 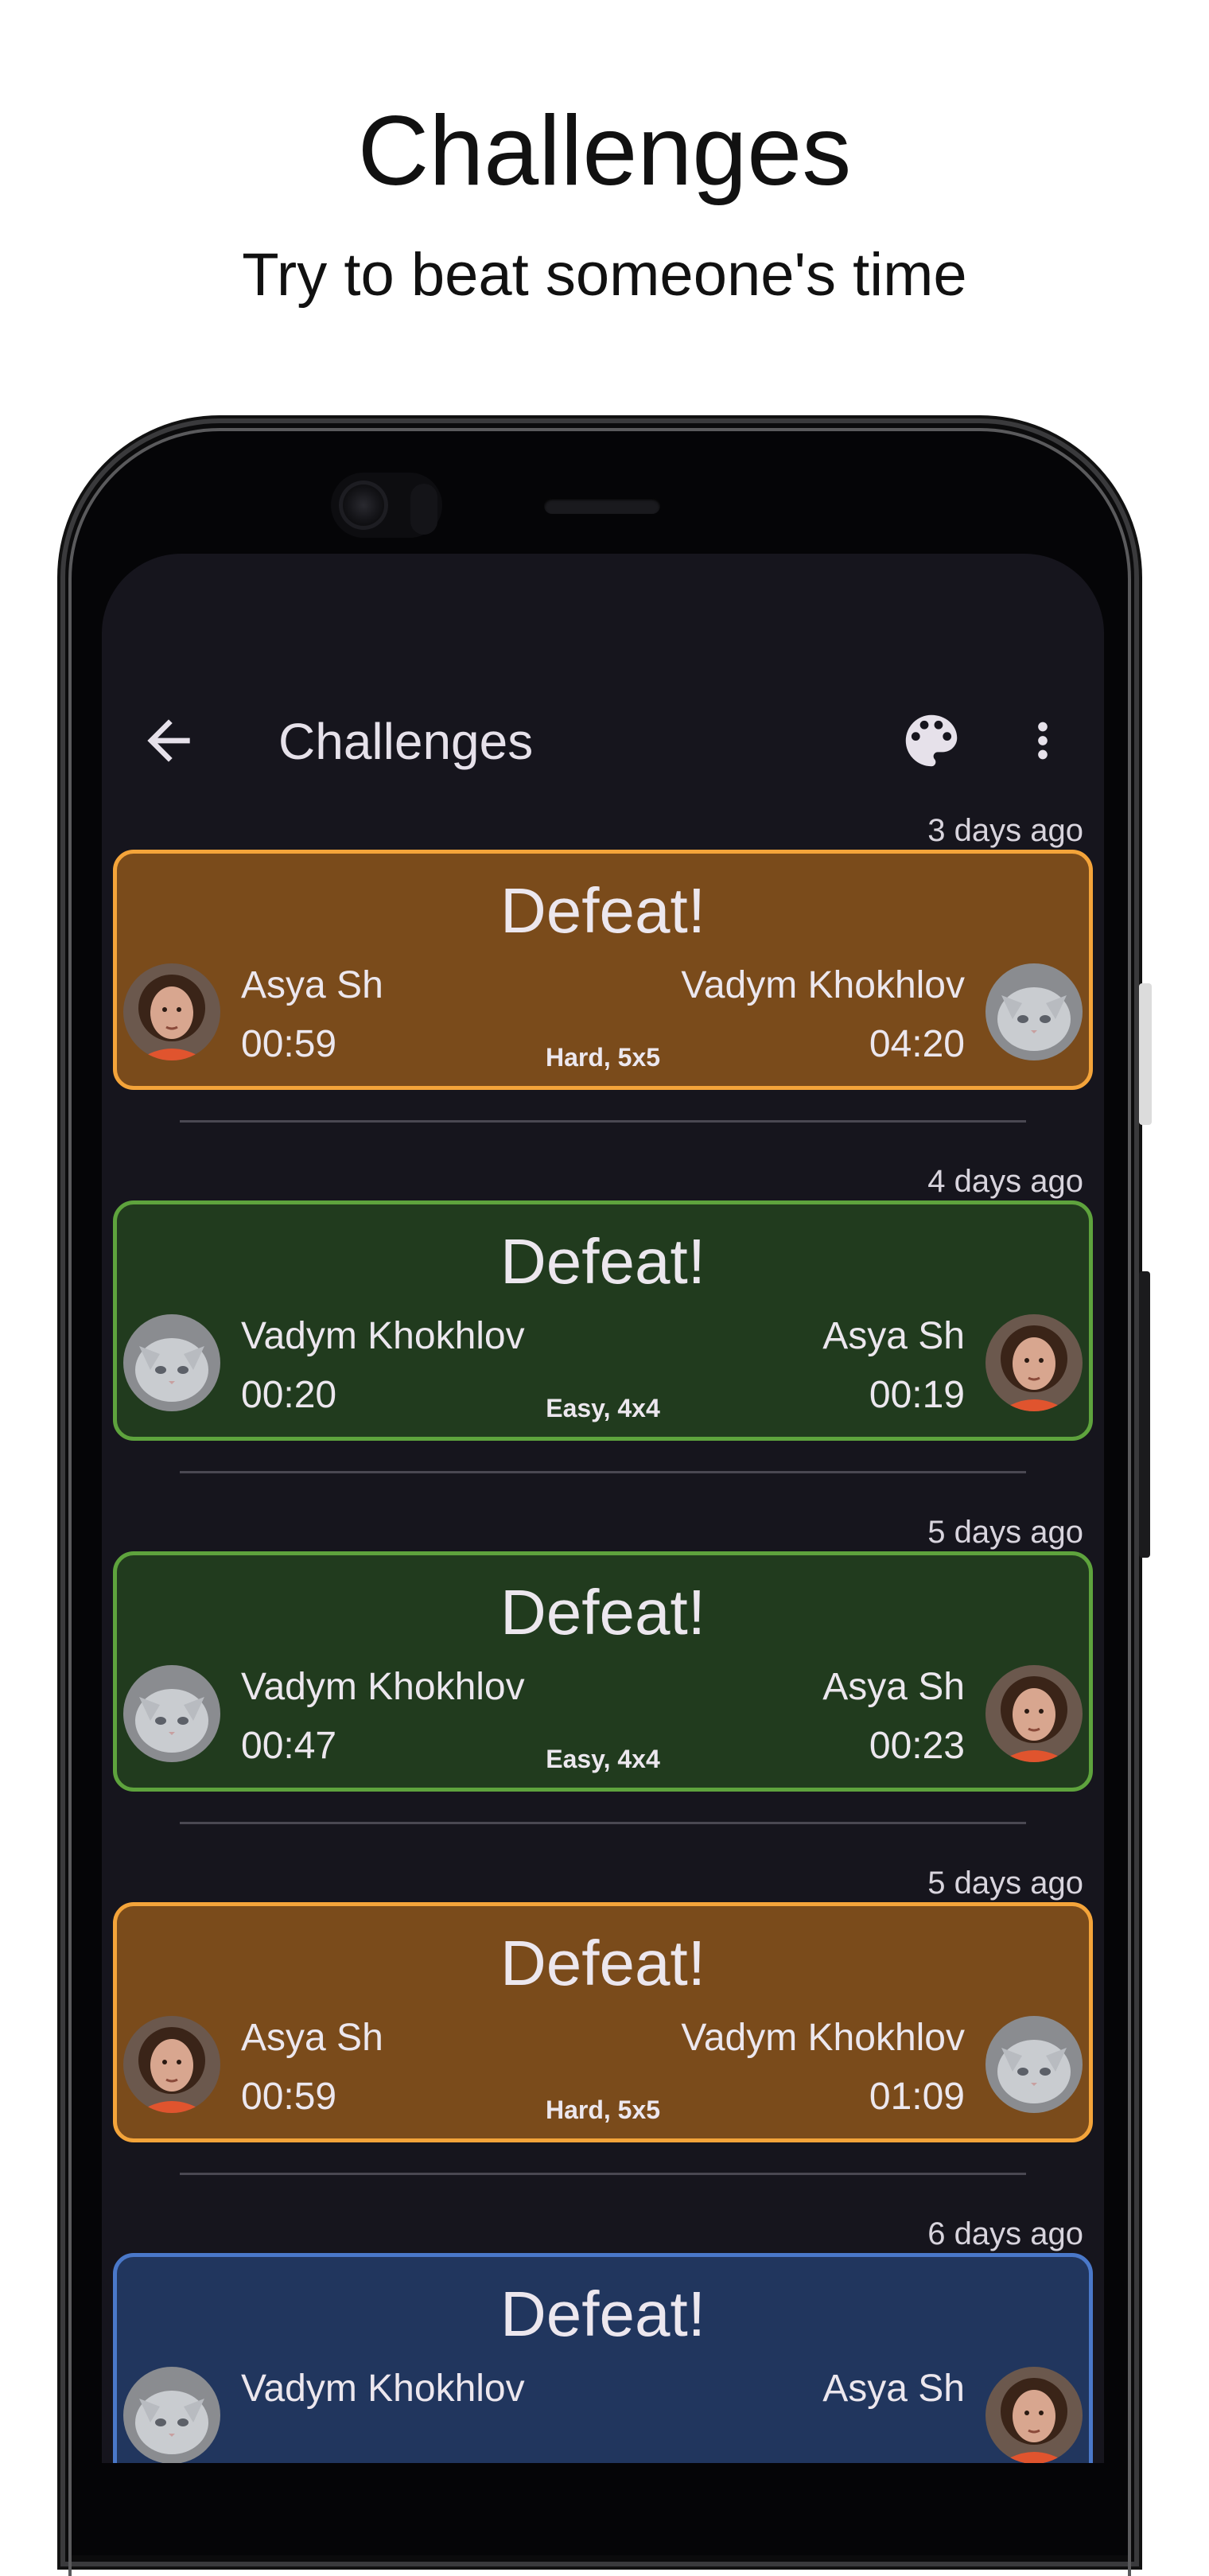 What do you see at coordinates (363, 506) in the screenshot?
I see `front-camera` at bounding box center [363, 506].